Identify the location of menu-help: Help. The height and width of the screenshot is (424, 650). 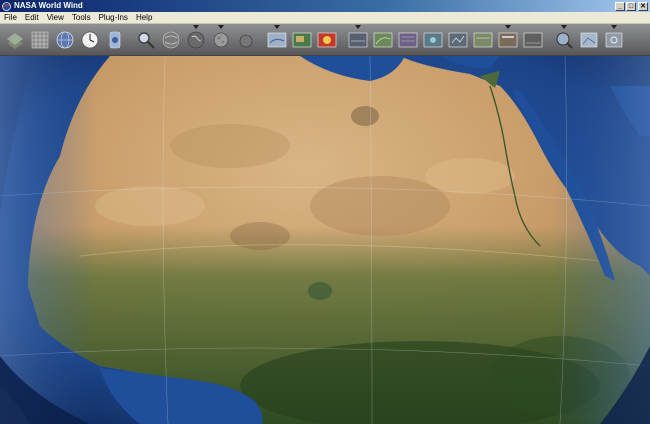
(144, 18).